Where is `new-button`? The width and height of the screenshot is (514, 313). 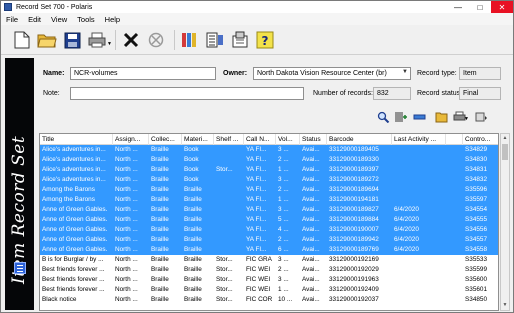
new-button is located at coordinates (22, 40).